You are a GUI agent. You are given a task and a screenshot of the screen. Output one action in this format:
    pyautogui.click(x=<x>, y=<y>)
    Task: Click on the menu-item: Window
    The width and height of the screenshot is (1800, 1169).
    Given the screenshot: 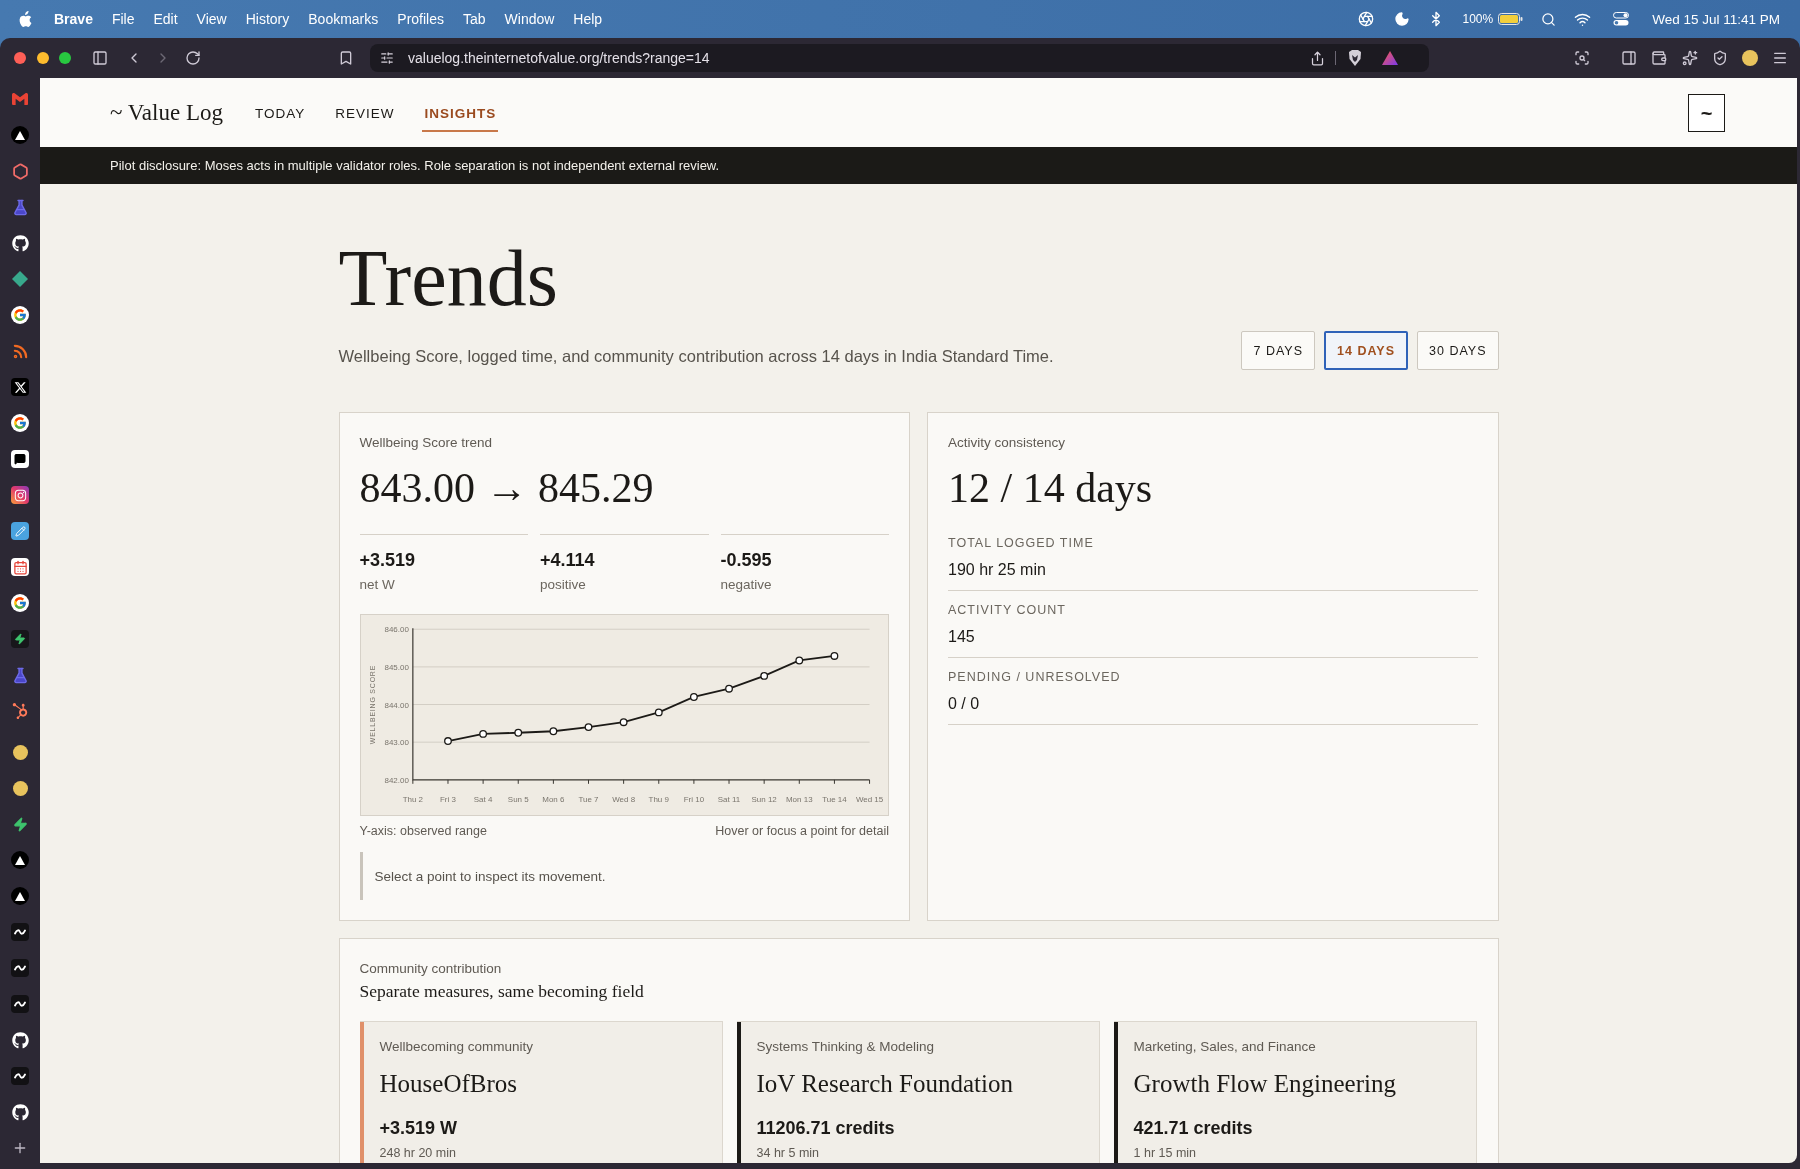 What is the action you would take?
    pyautogui.click(x=529, y=19)
    